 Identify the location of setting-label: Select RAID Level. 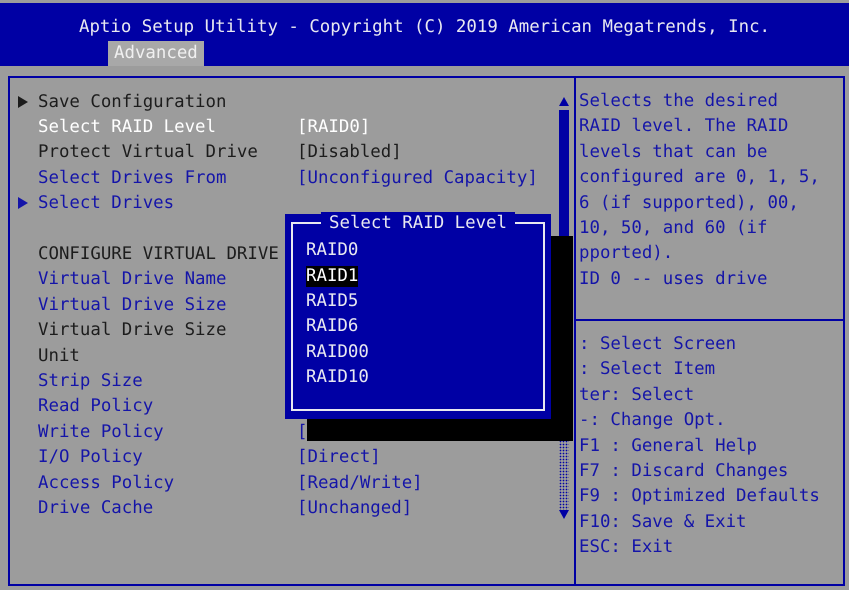
(167, 127).